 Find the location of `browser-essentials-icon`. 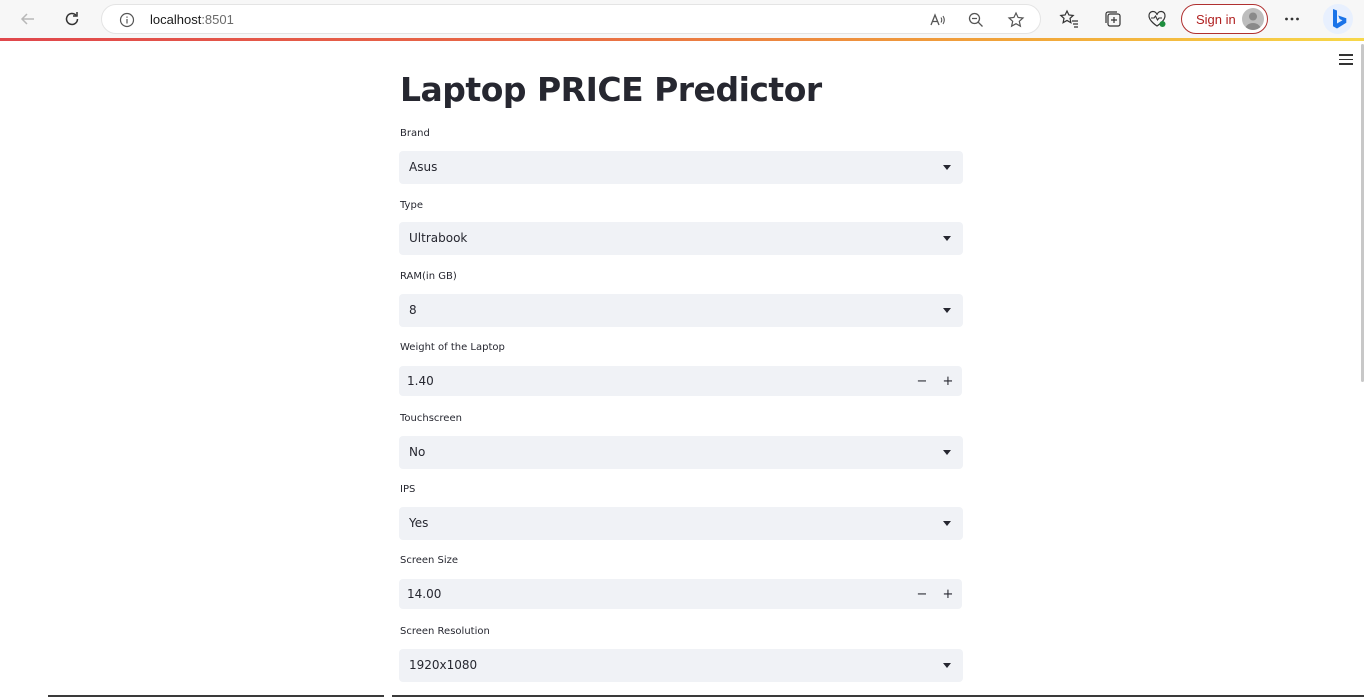

browser-essentials-icon is located at coordinates (1157, 19).